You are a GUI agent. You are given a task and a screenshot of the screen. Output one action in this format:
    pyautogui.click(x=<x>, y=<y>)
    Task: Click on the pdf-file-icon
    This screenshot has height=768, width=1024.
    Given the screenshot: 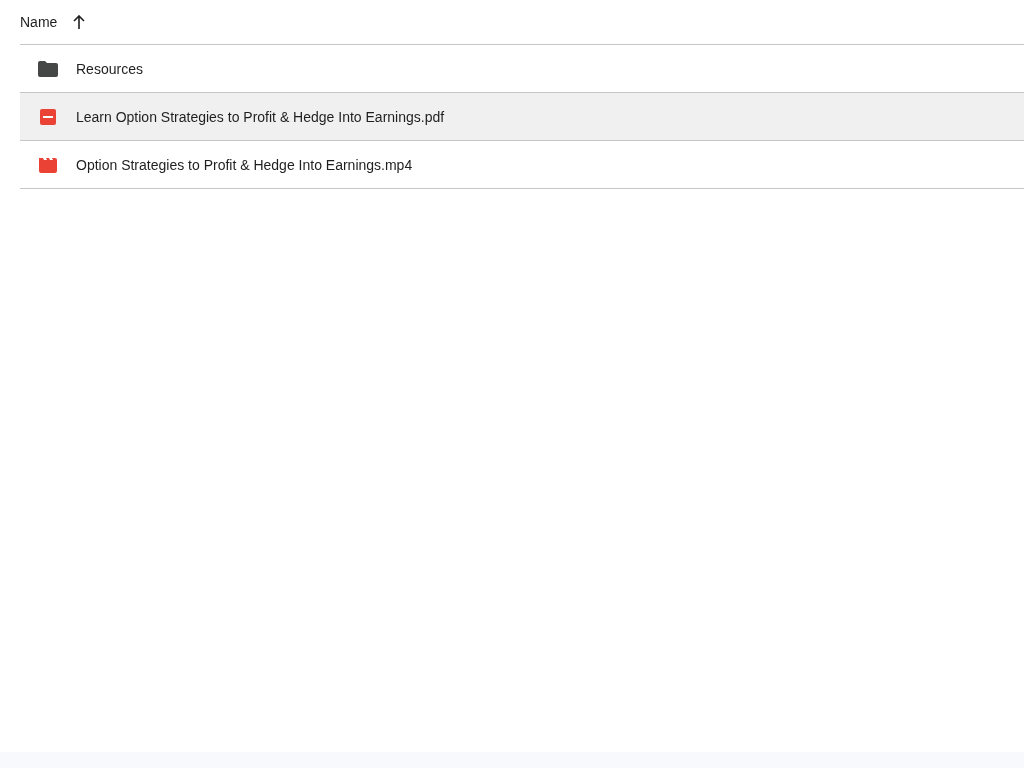 What is the action you would take?
    pyautogui.click(x=48, y=116)
    